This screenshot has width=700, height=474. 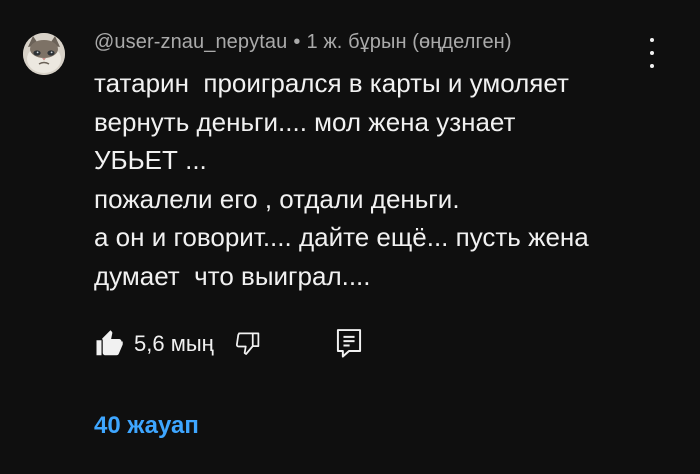 What do you see at coordinates (303, 42) in the screenshot?
I see `comment-meta: @user-znau_nepytau • 1 ж. бұрын (өңделген)` at bounding box center [303, 42].